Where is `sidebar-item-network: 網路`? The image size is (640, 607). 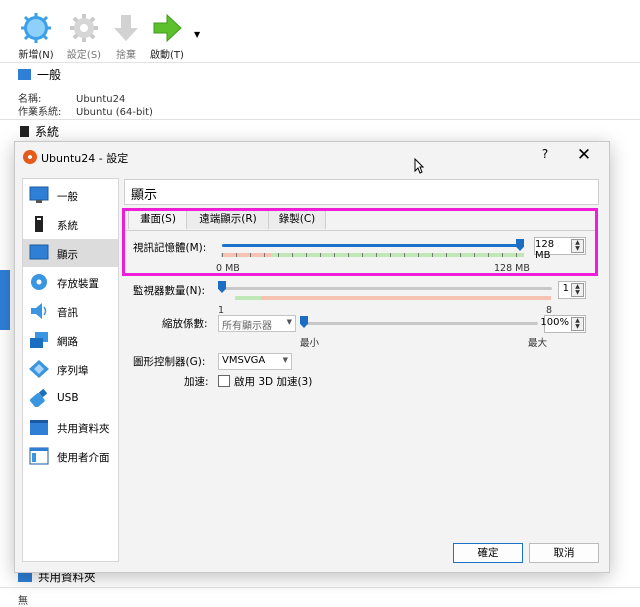 sidebar-item-network: 網路 is located at coordinates (70, 340).